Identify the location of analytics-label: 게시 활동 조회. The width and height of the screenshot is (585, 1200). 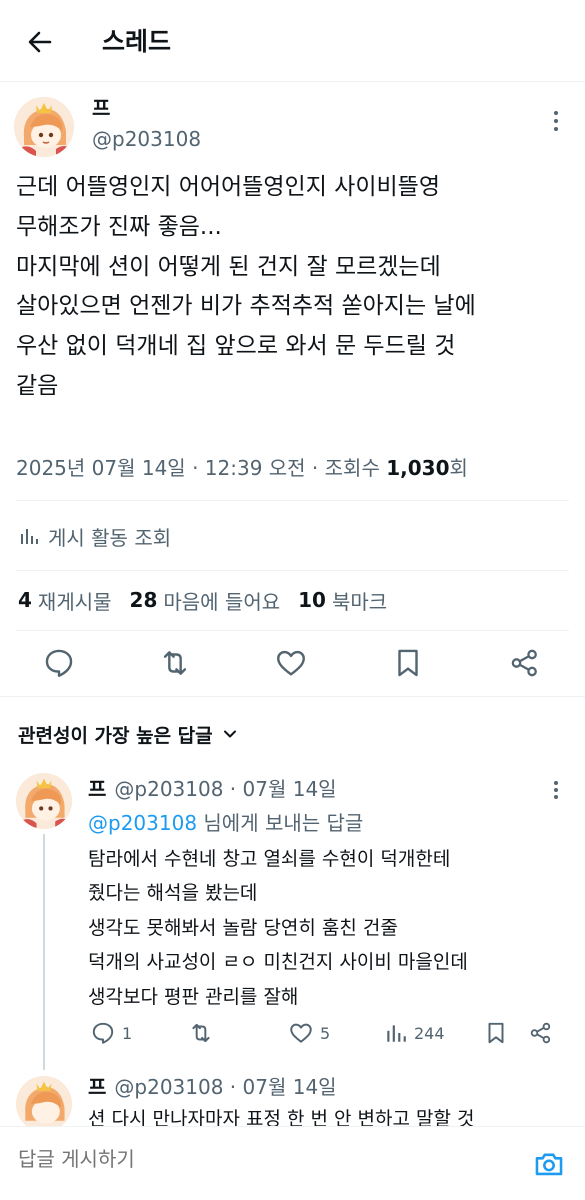
(110, 537).